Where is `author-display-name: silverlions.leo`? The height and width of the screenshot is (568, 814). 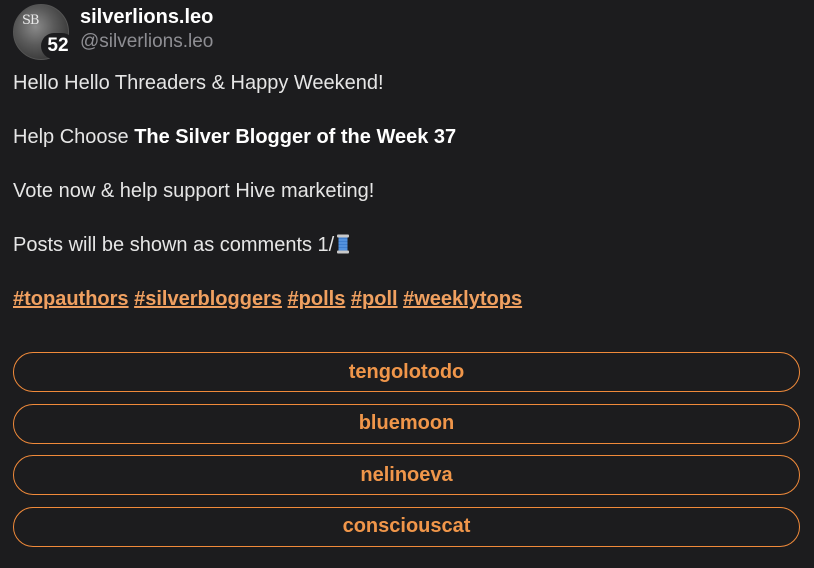 author-display-name: silverlions.leo is located at coordinates (146, 17).